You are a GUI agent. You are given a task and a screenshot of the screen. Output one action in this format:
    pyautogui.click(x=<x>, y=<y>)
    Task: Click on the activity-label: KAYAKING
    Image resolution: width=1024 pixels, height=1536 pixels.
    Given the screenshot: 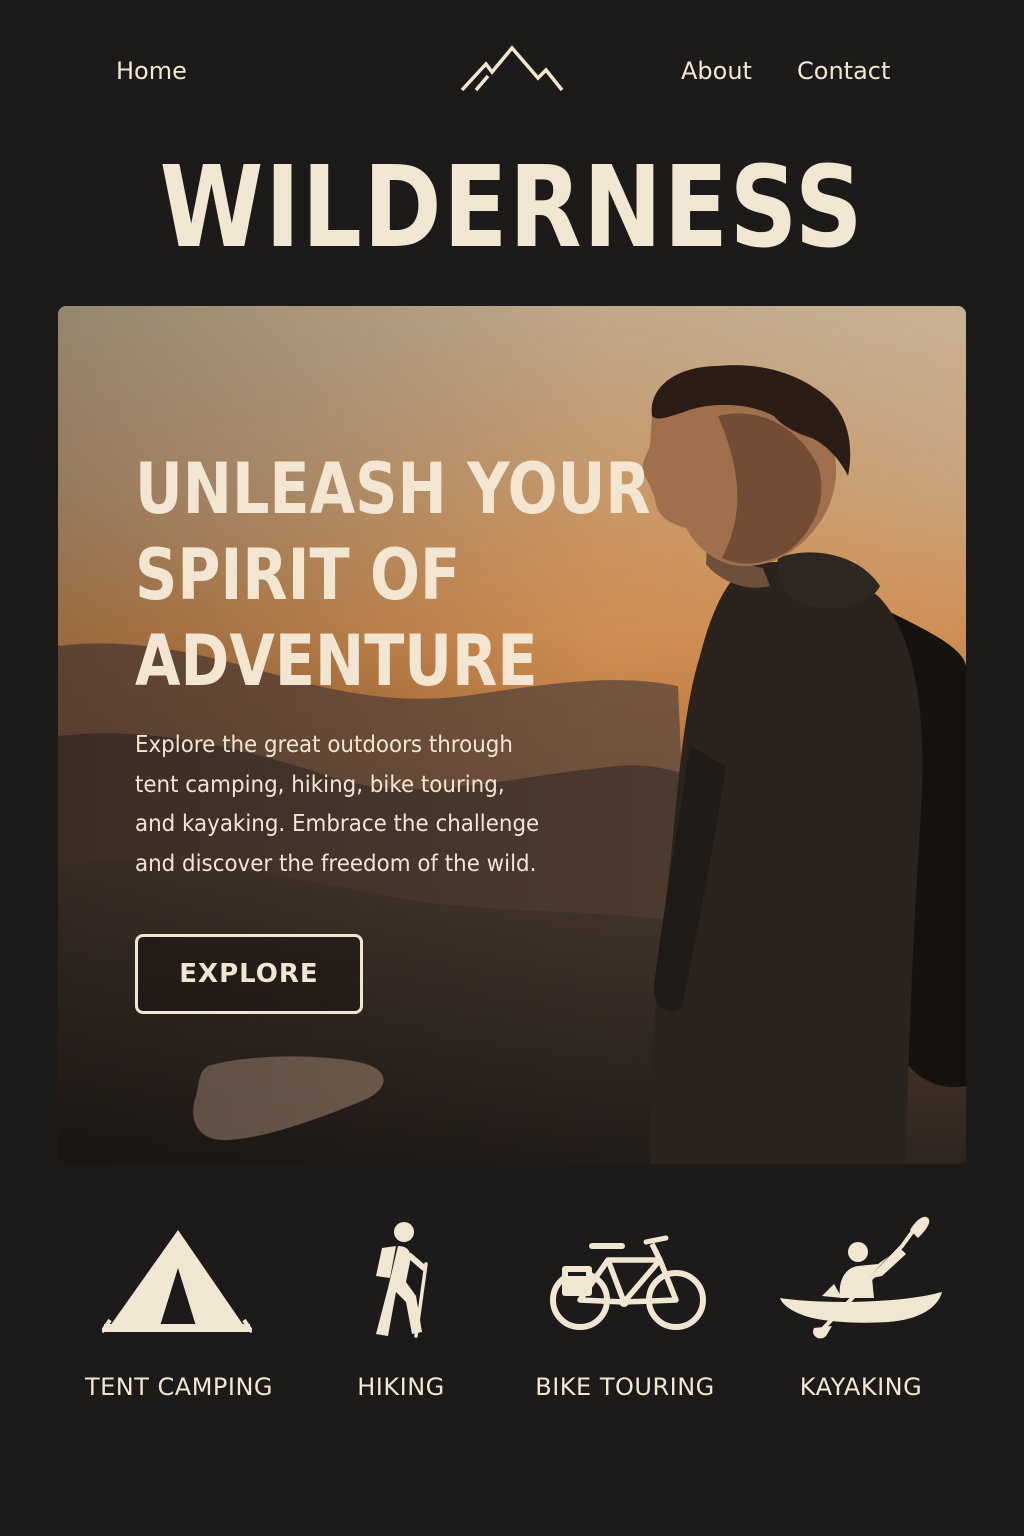 What is the action you would take?
    pyautogui.click(x=861, y=1387)
    